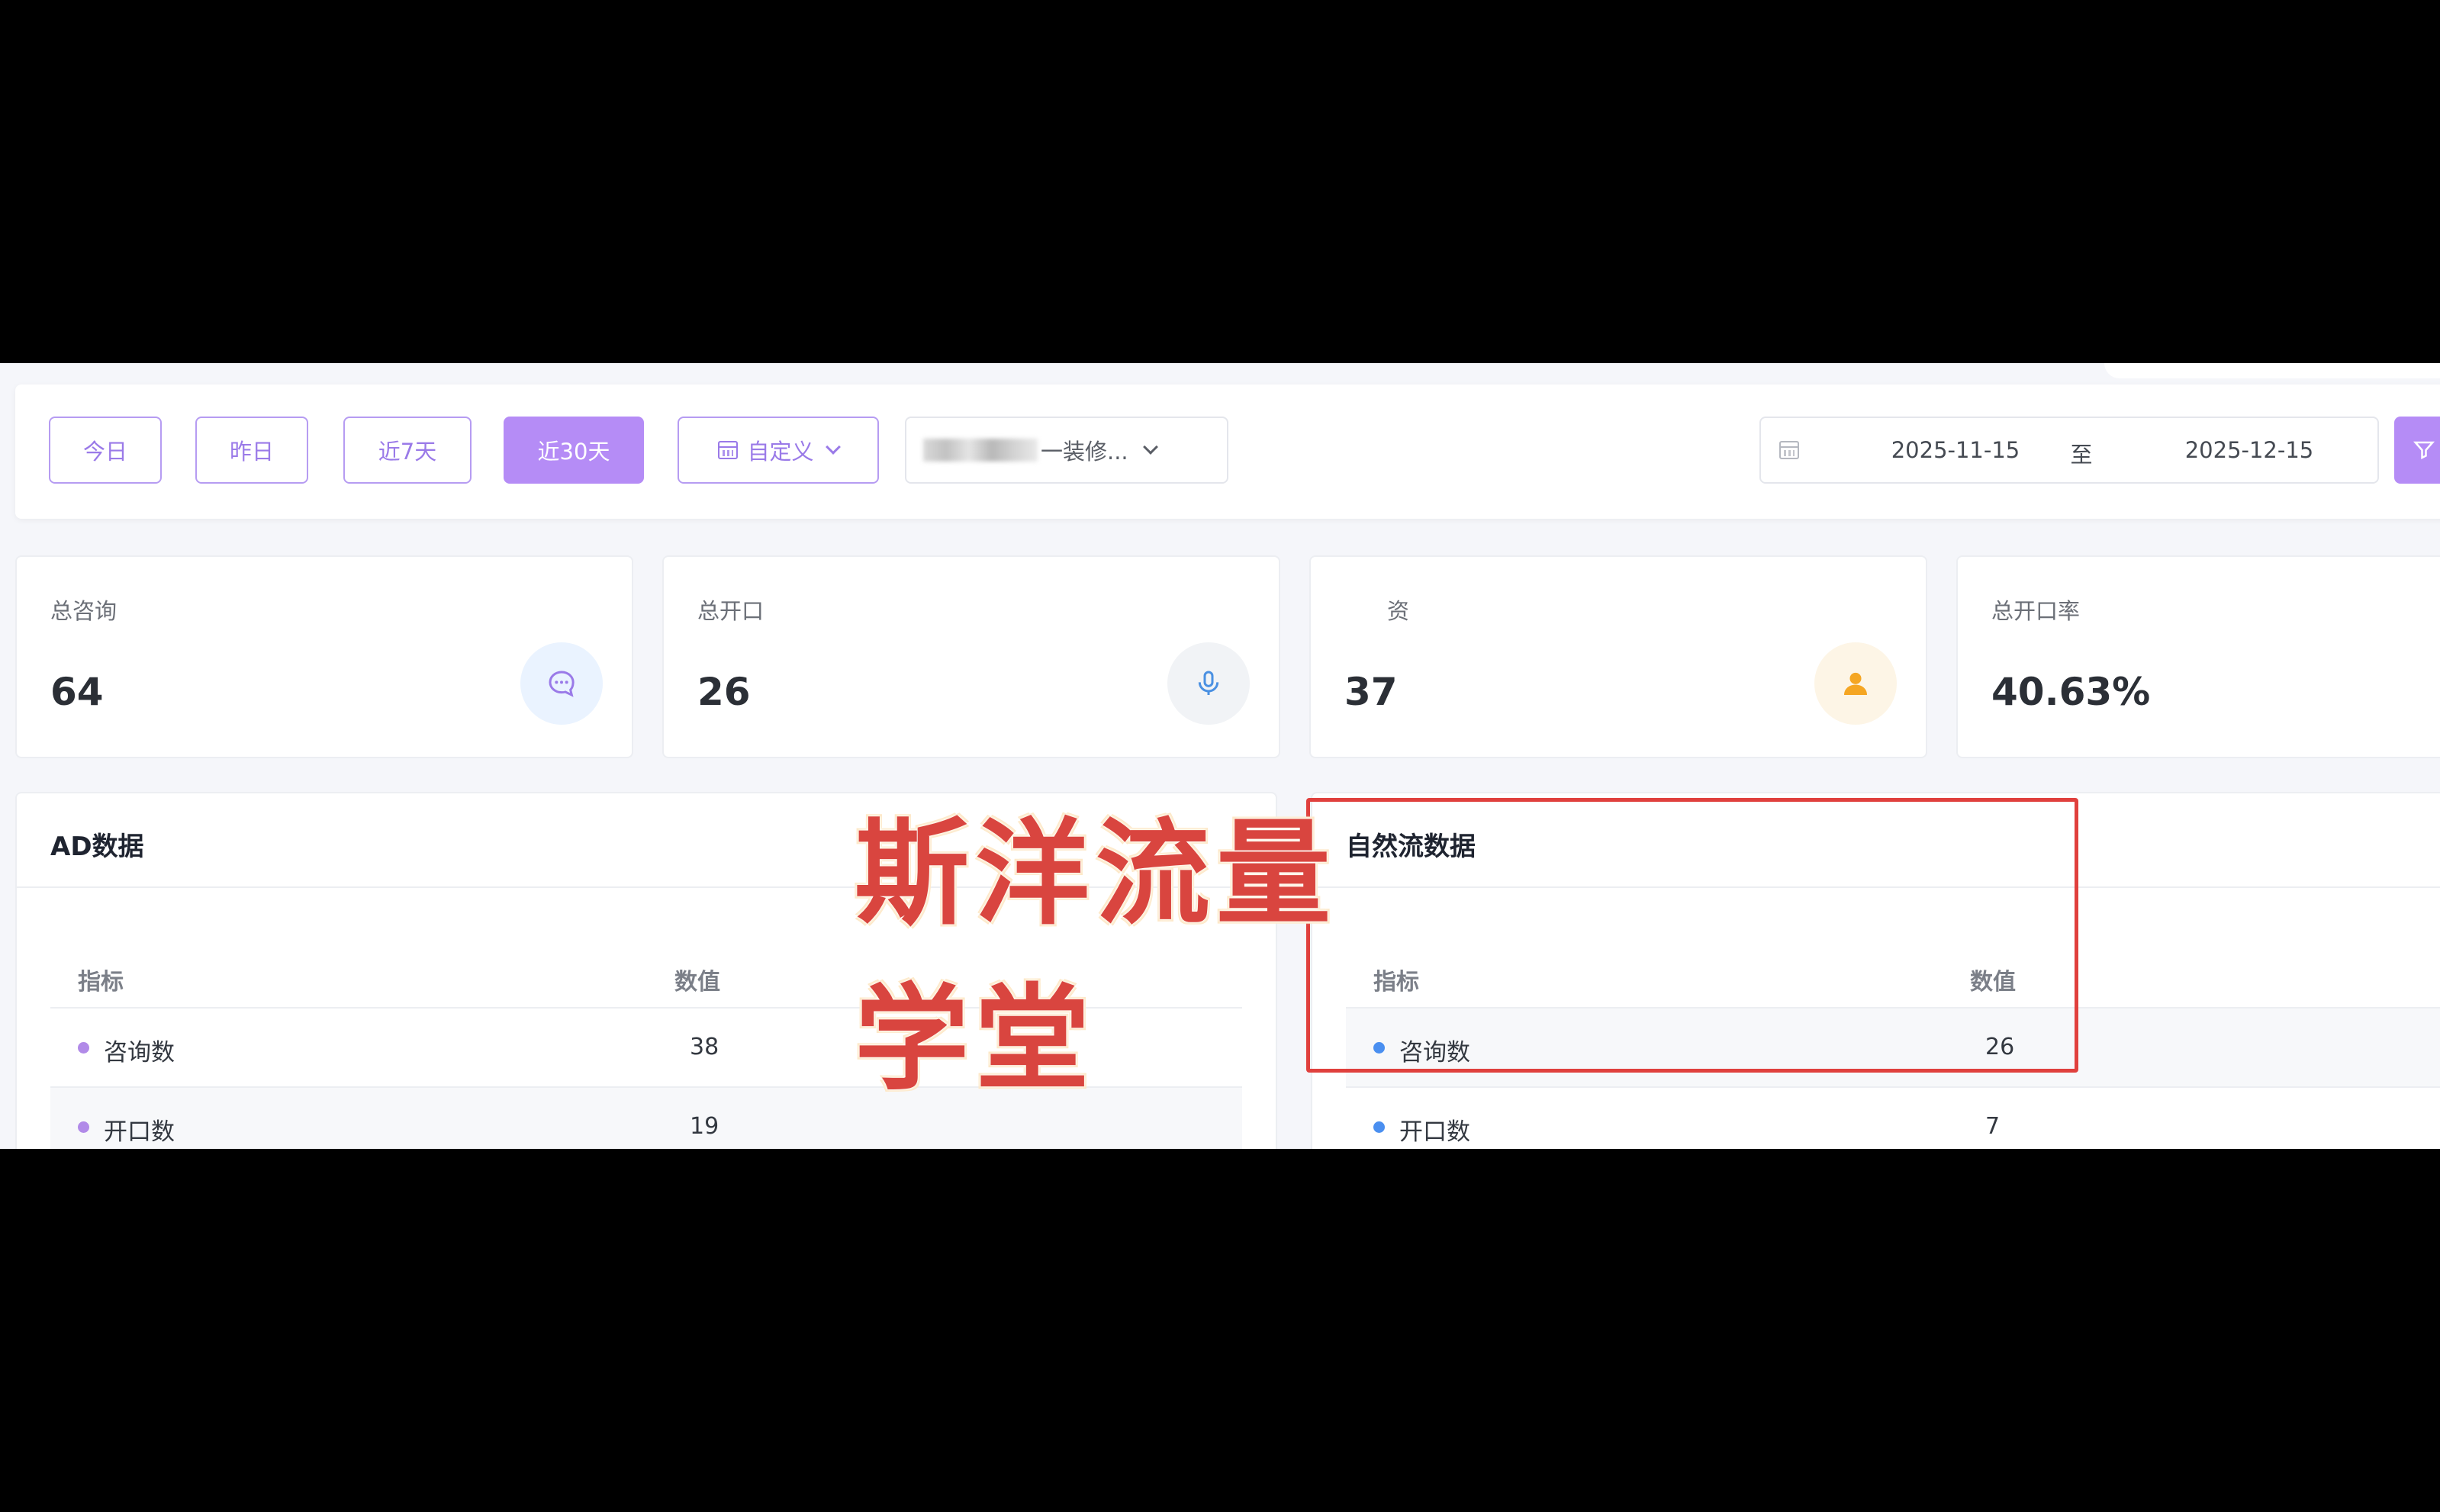 Image resolution: width=2440 pixels, height=1512 pixels. Describe the element at coordinates (2081, 455) in the screenshot. I see `date-separator: 至` at that location.